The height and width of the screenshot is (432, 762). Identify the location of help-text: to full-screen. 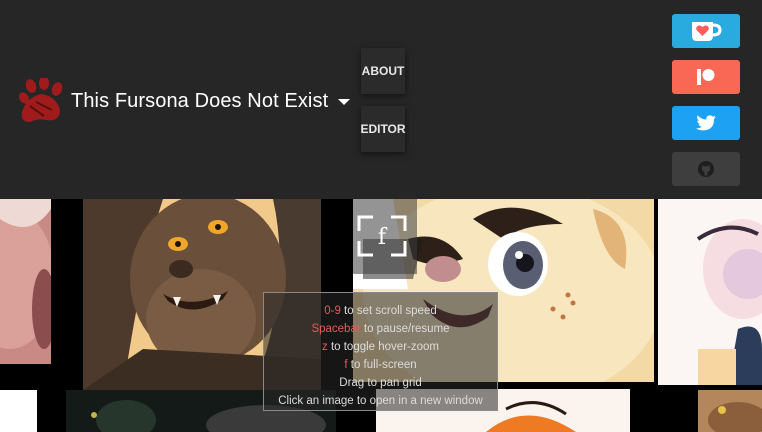
(382, 365).